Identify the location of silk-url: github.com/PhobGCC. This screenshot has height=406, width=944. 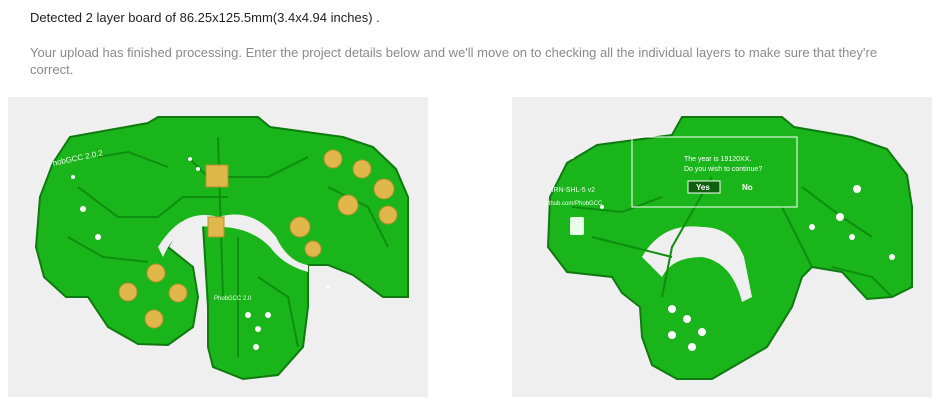
(573, 204).